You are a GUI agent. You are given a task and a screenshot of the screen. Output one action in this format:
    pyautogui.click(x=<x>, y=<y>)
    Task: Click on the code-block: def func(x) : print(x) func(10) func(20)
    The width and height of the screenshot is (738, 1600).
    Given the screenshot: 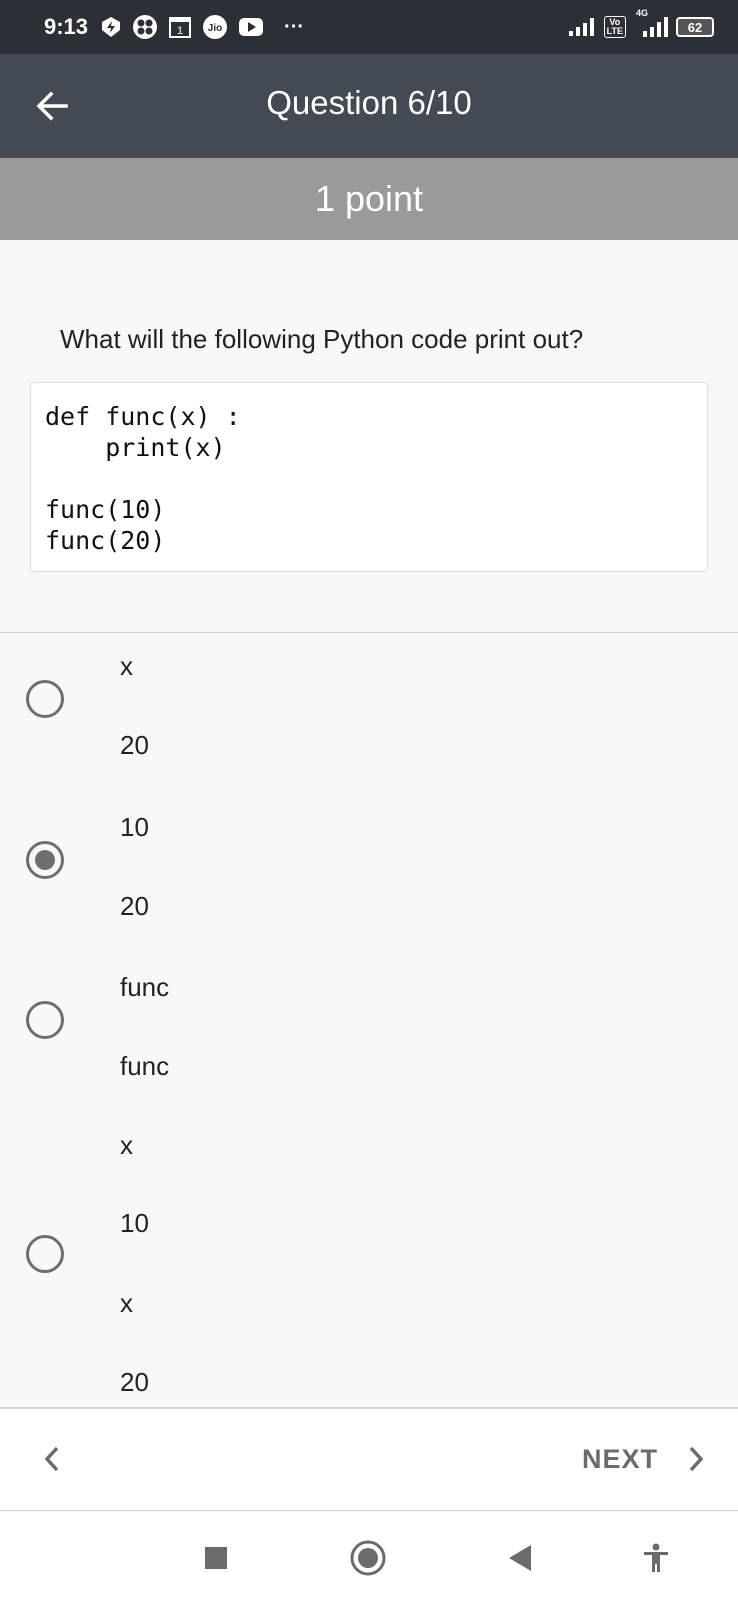 What is the action you would take?
    pyautogui.click(x=369, y=477)
    